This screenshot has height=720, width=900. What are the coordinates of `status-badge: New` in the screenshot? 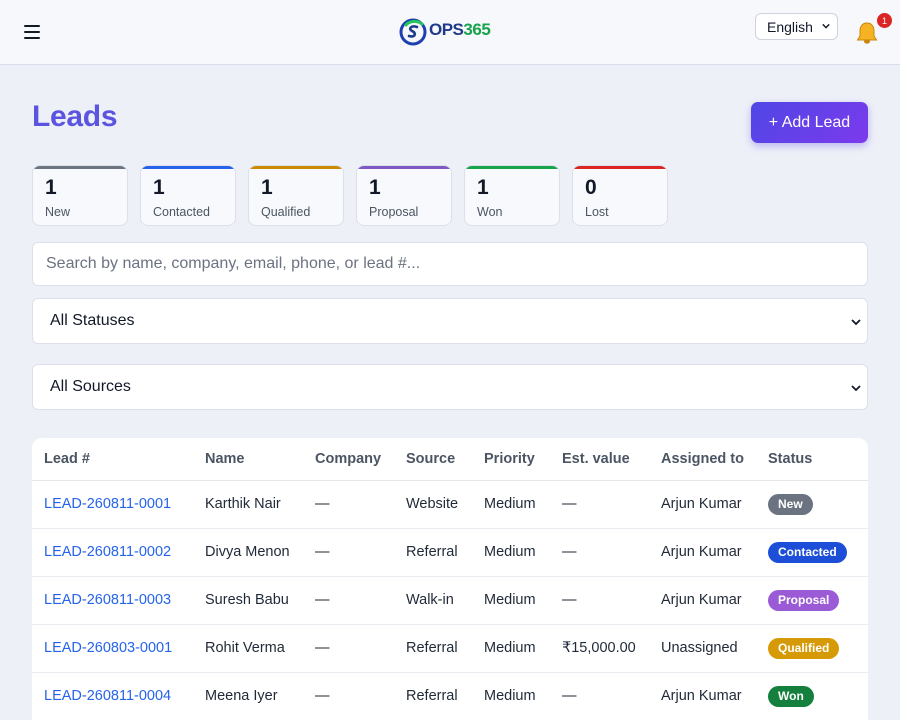 It's located at (790, 504).